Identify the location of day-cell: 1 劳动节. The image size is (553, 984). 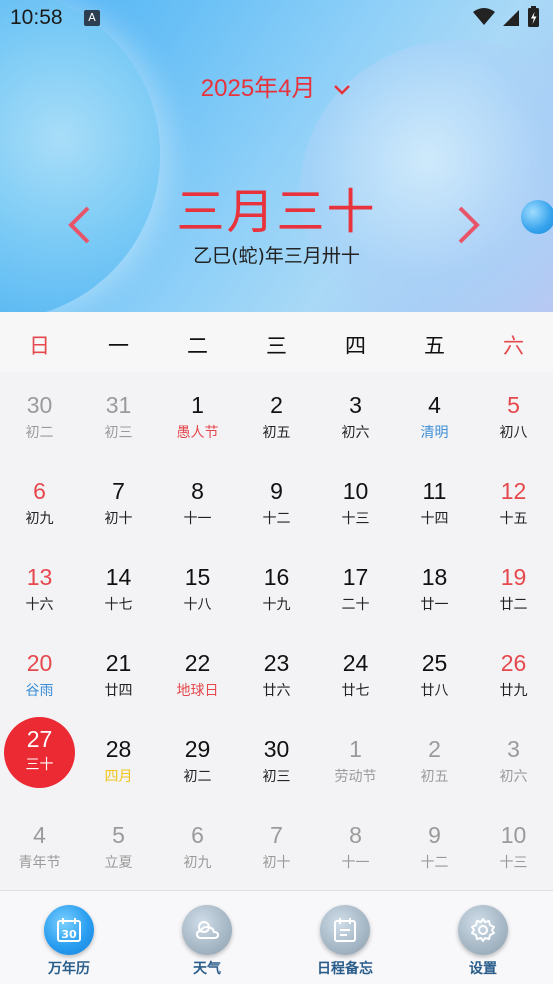
(355, 759).